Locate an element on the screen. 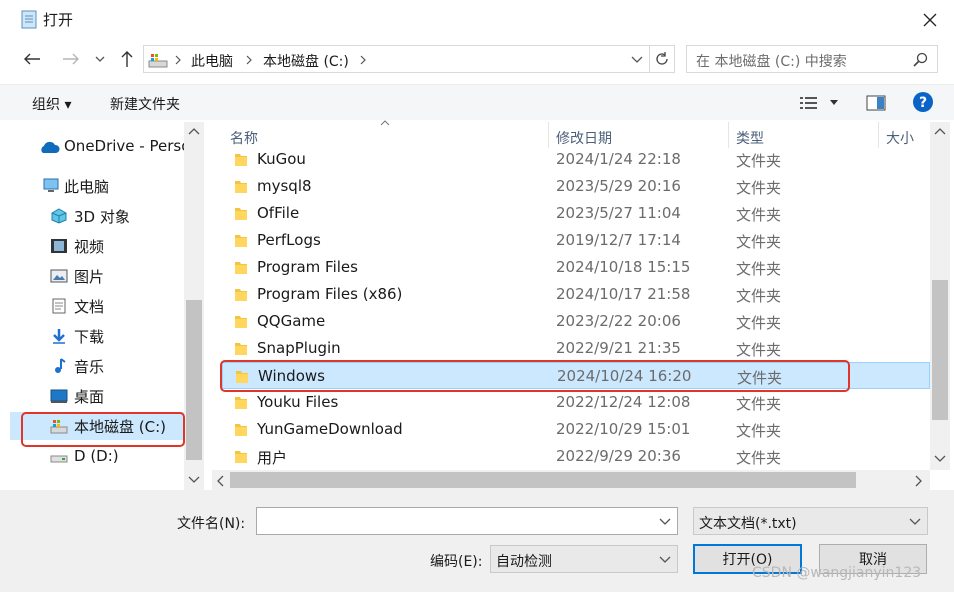 This screenshot has height=592, width=954. file-row: QQGame 2023/2/22 20:06 文件夹 is located at coordinates (576, 321).